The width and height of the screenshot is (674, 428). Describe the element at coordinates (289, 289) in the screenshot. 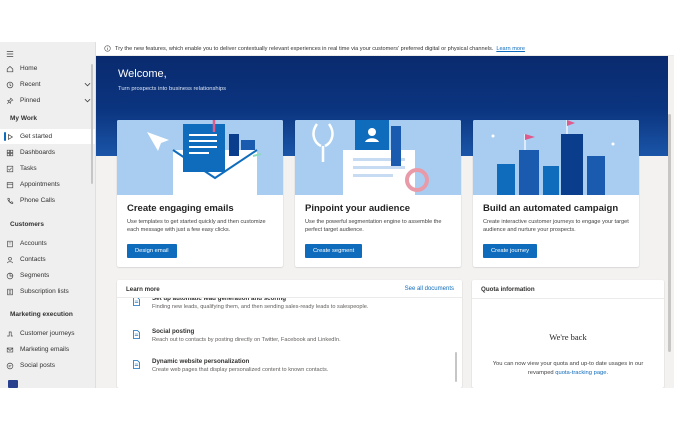

I see `learn-more-header: Learn more See all documents` at that location.